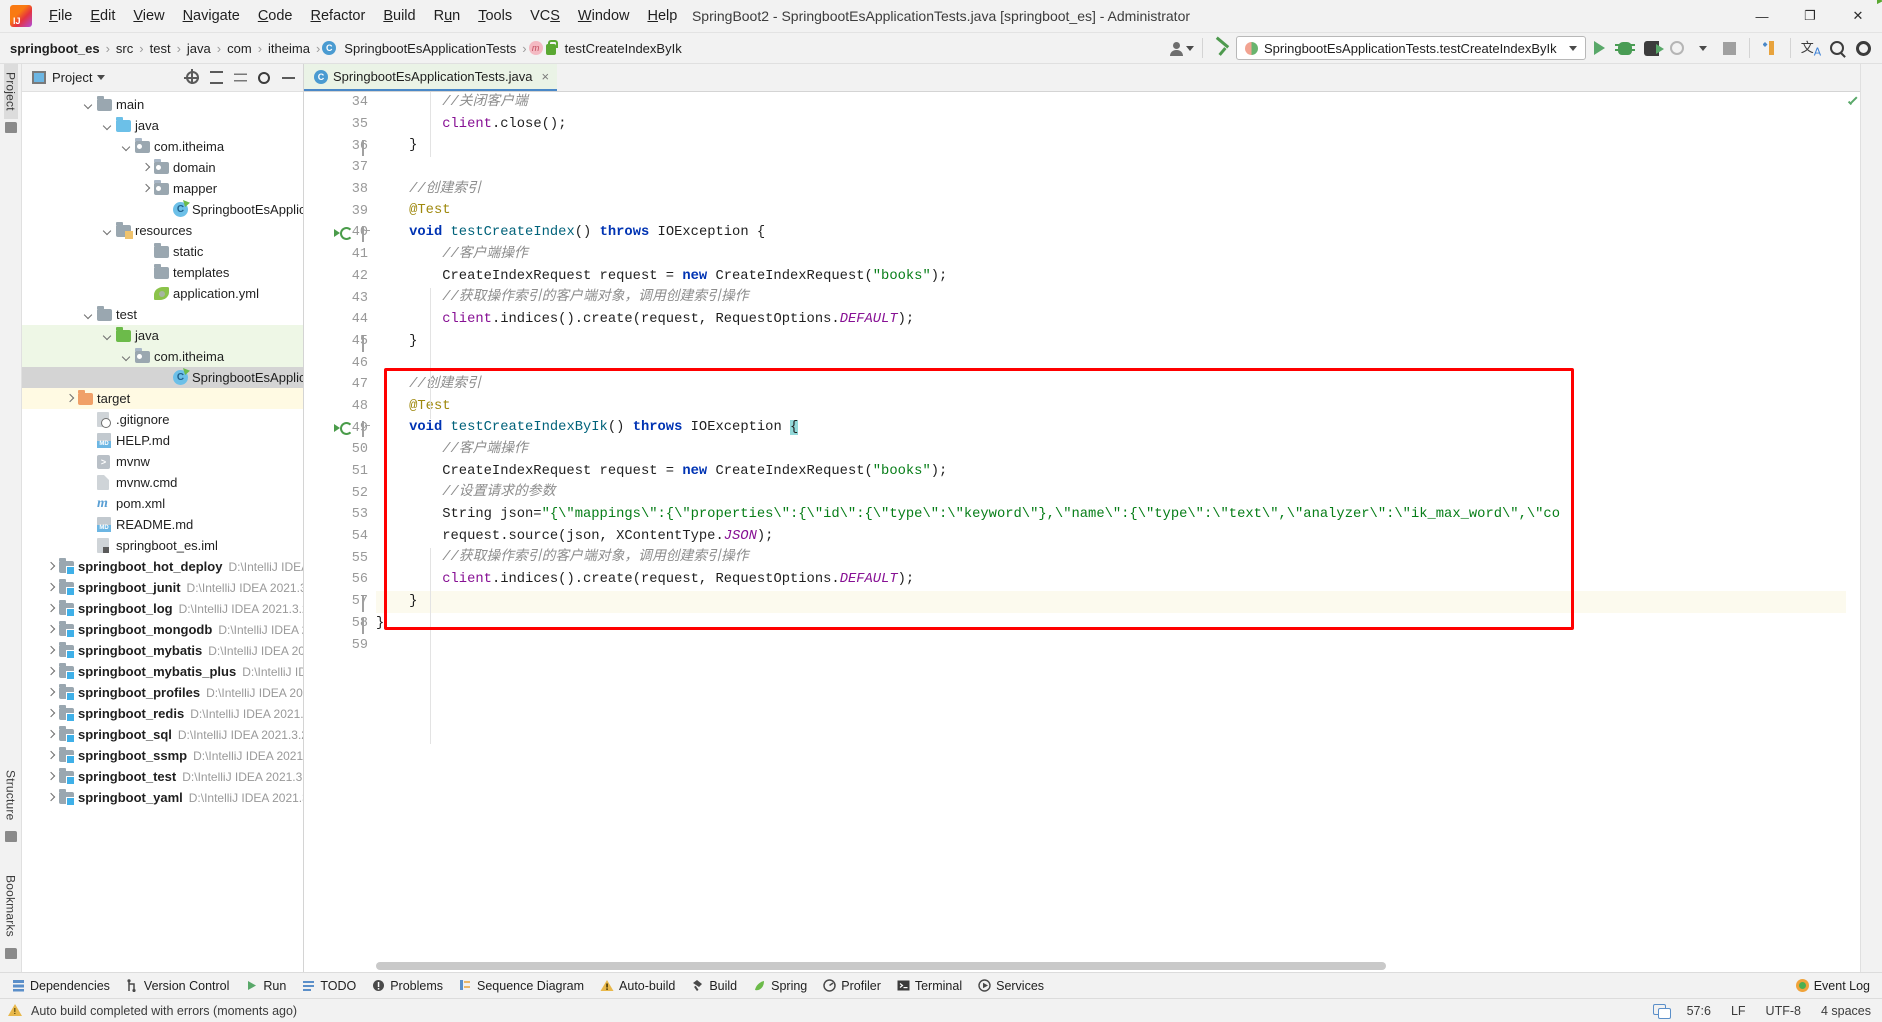  Describe the element at coordinates (1810, 16) in the screenshot. I see `maximize-button: ❐` at that location.